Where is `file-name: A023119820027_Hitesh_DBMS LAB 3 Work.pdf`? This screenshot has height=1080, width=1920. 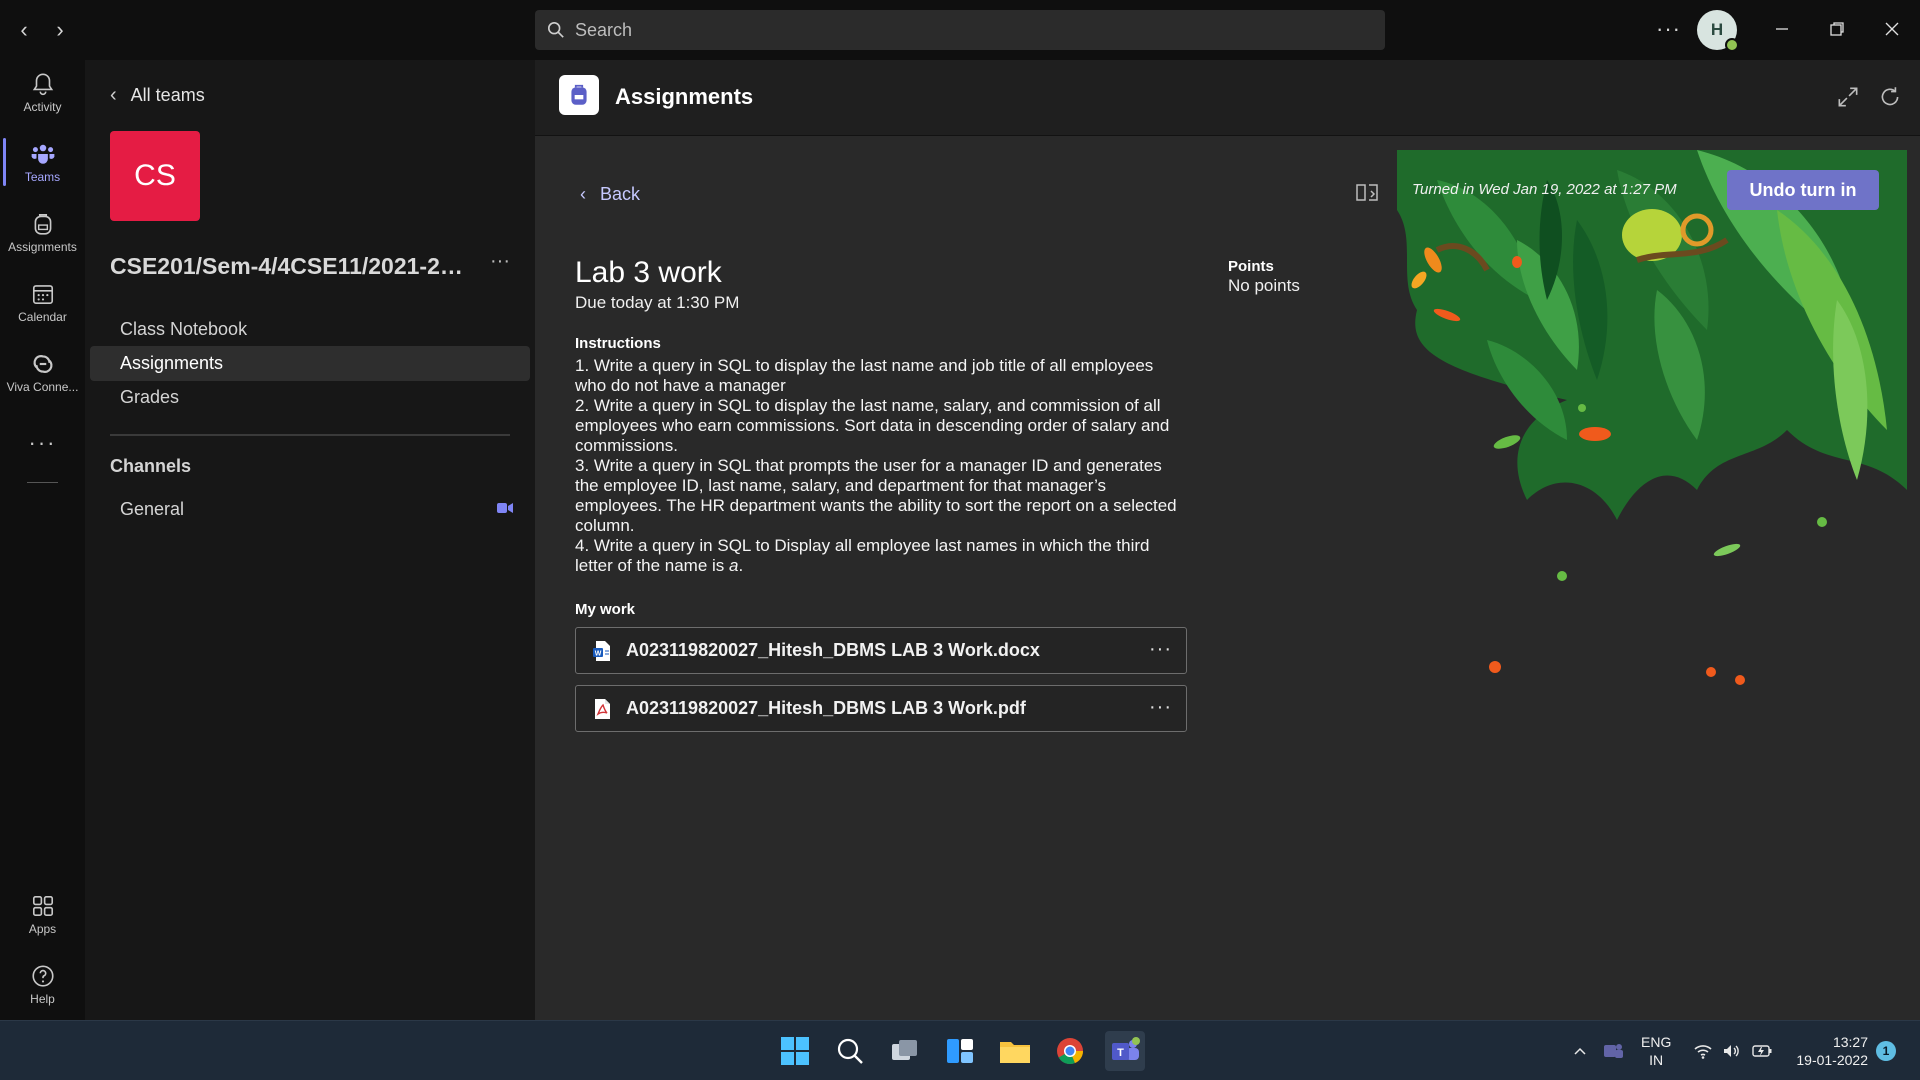 file-name: A023119820027_Hitesh_DBMS LAB 3 Work.pdf is located at coordinates (826, 708).